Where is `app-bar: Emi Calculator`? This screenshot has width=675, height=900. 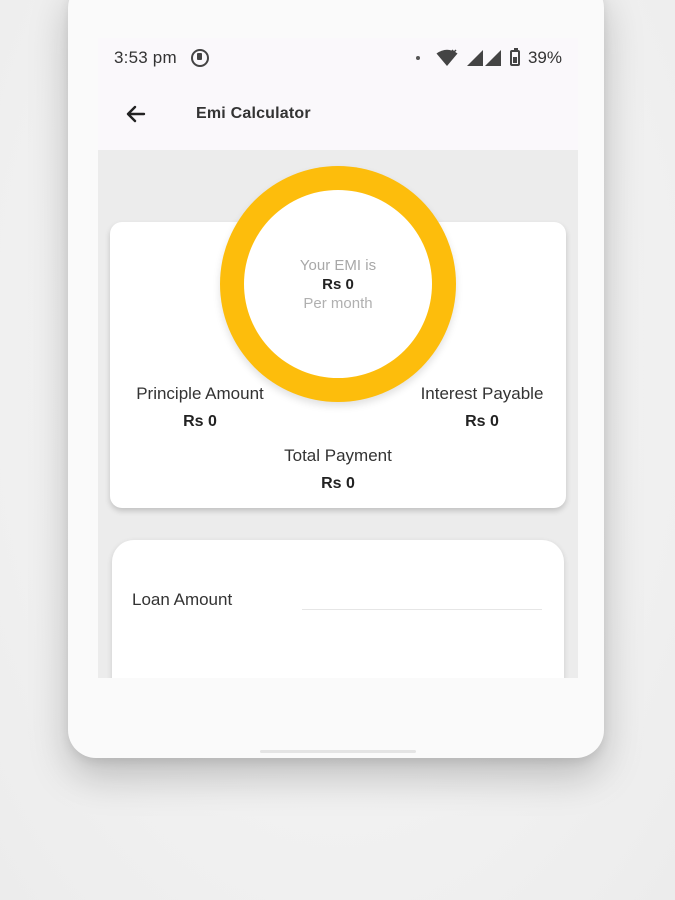
app-bar: Emi Calculator is located at coordinates (338, 114).